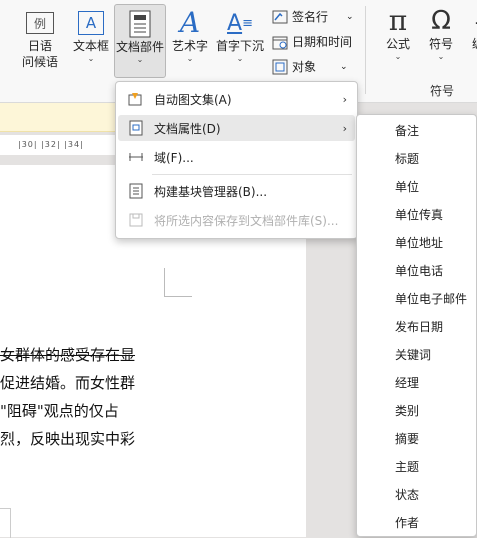  I want to click on submenu-item: 作者, so click(407, 522).